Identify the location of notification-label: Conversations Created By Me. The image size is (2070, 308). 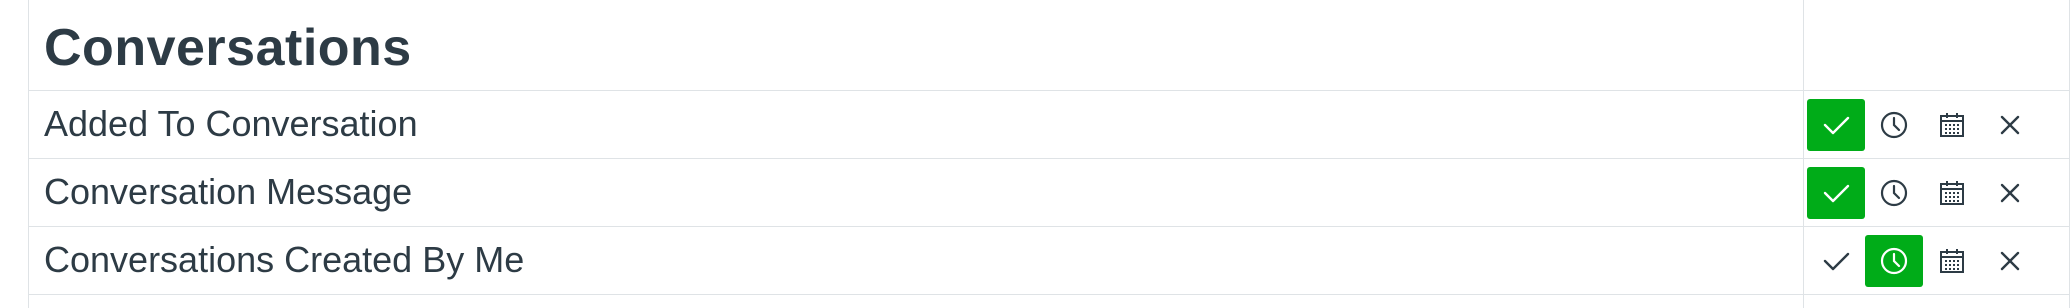
(284, 259).